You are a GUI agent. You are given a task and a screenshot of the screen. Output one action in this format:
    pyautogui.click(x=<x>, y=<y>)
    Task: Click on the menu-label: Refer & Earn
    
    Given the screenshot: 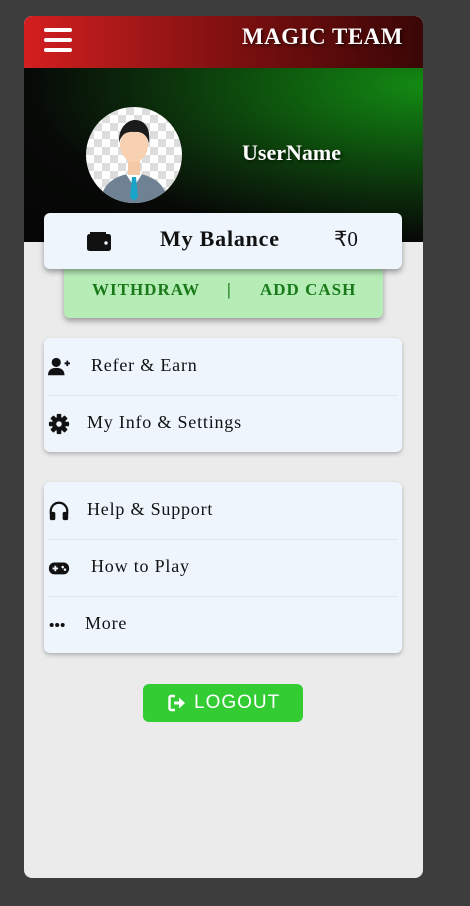 What is the action you would take?
    pyautogui.click(x=144, y=365)
    